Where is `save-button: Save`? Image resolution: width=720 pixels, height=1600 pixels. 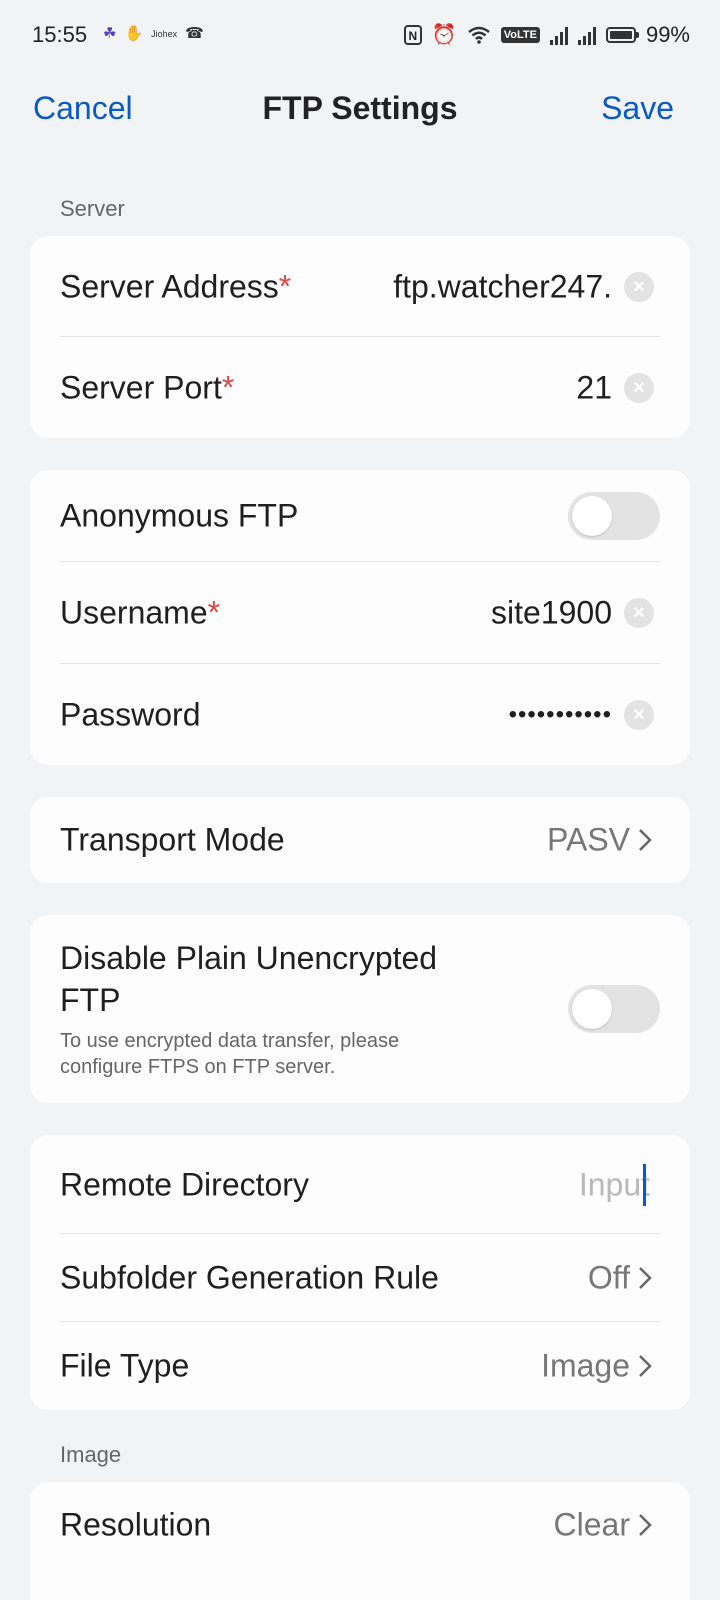
save-button: Save is located at coordinates (637, 108).